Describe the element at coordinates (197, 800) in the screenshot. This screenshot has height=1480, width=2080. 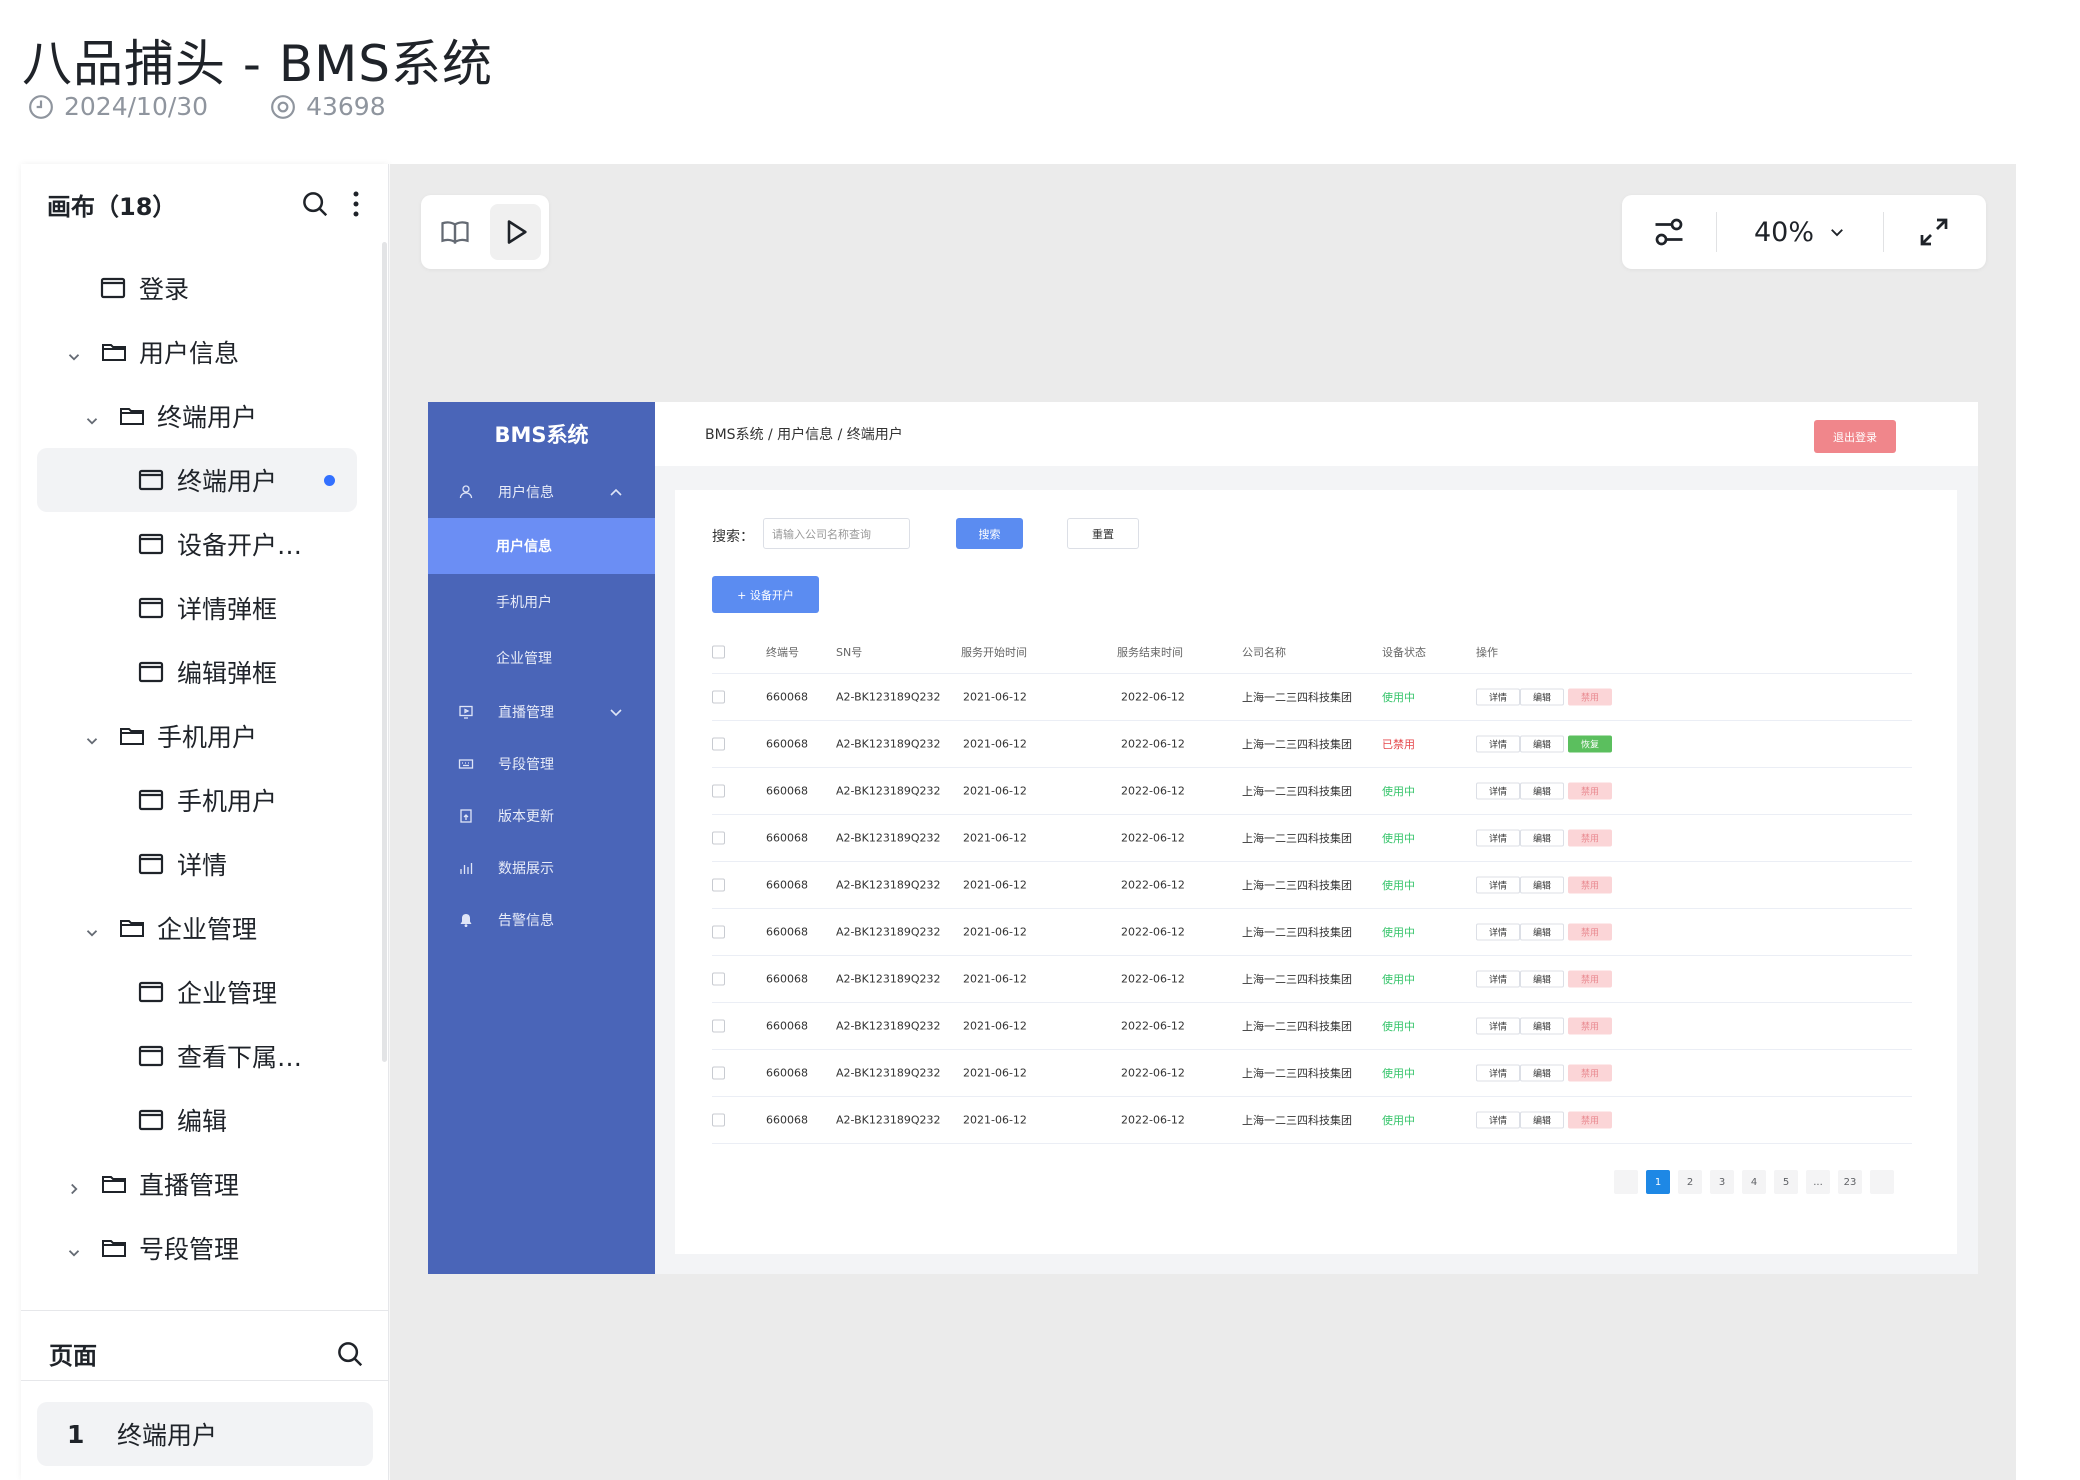
I see `tree-page: 手机用户` at that location.